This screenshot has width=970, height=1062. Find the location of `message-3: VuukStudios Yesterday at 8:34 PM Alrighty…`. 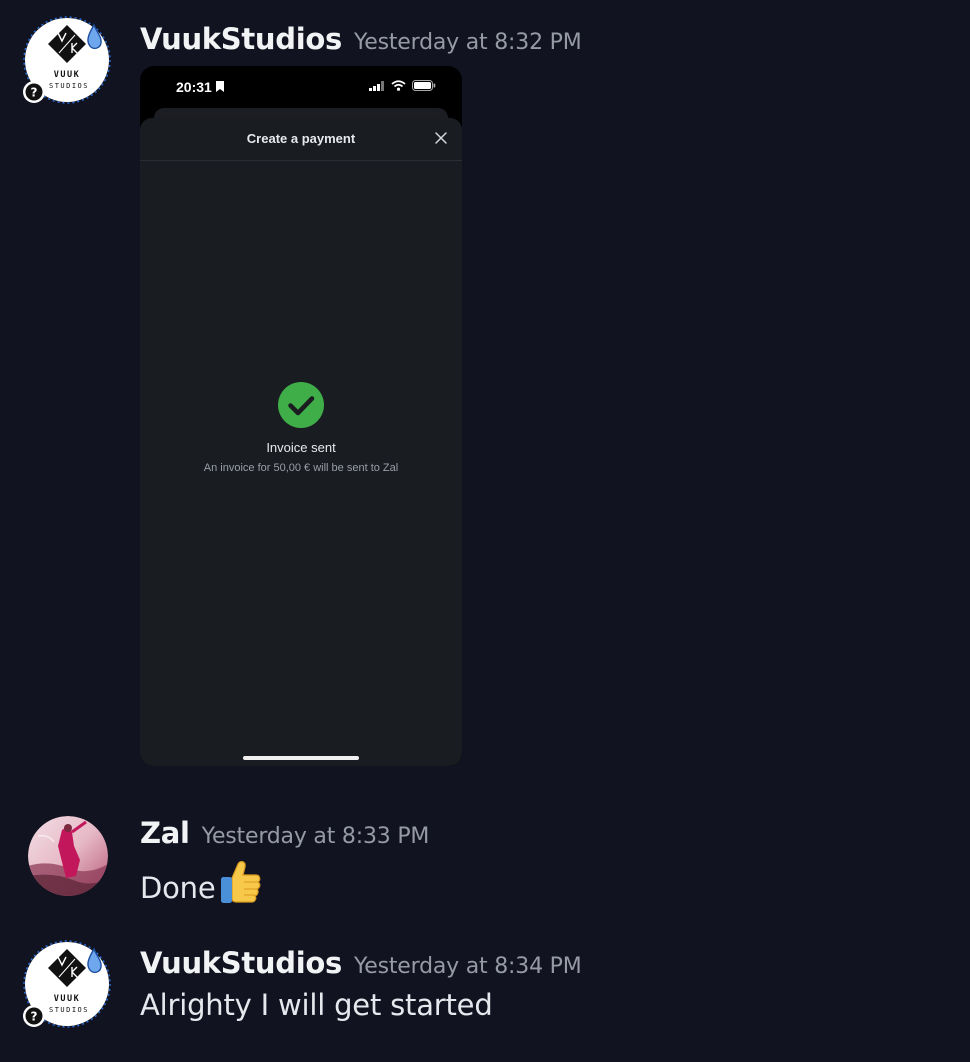

message-3: VuukStudios Yesterday at 8:34 PM Alrighty… is located at coordinates (485, 985).